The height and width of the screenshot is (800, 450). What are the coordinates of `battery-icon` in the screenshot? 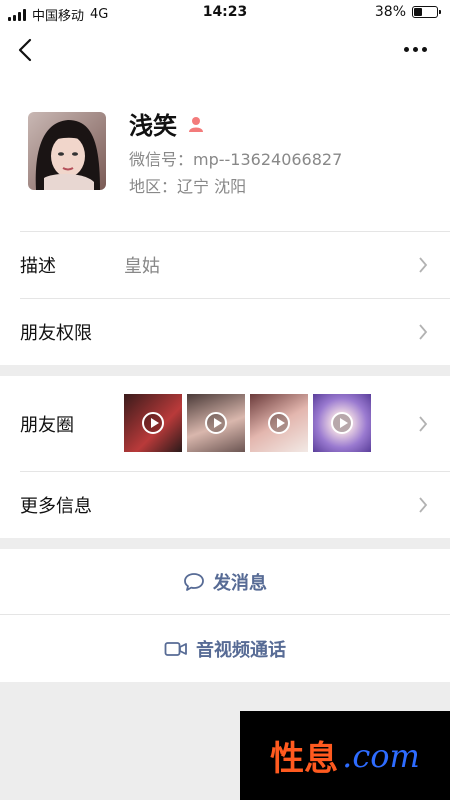 It's located at (426, 12).